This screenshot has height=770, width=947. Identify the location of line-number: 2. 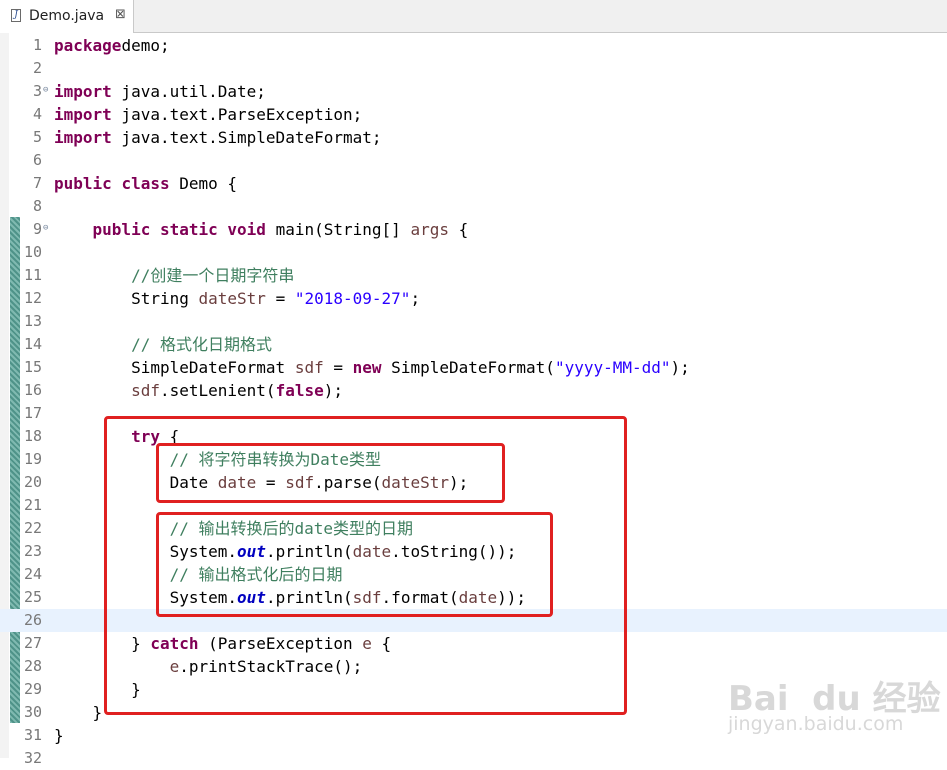
(37, 68).